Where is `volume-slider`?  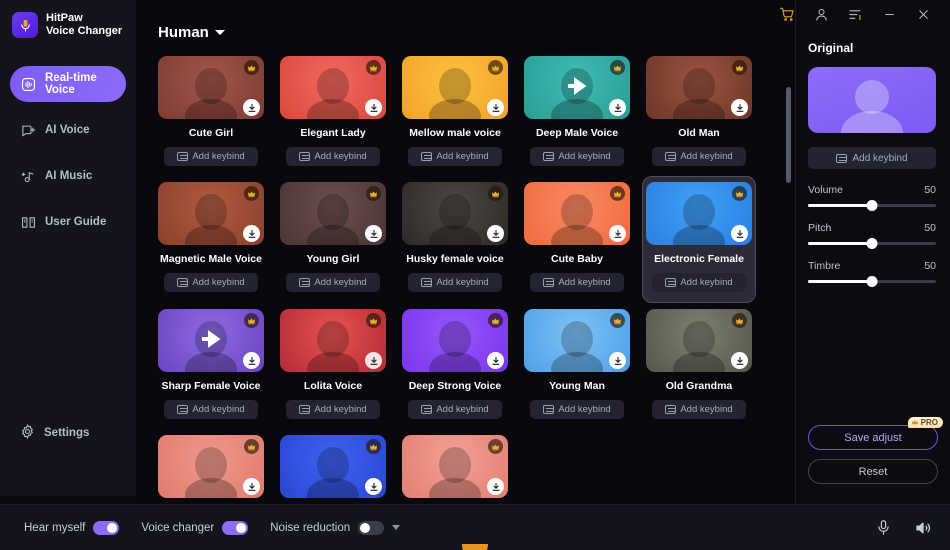 volume-slider is located at coordinates (872, 205).